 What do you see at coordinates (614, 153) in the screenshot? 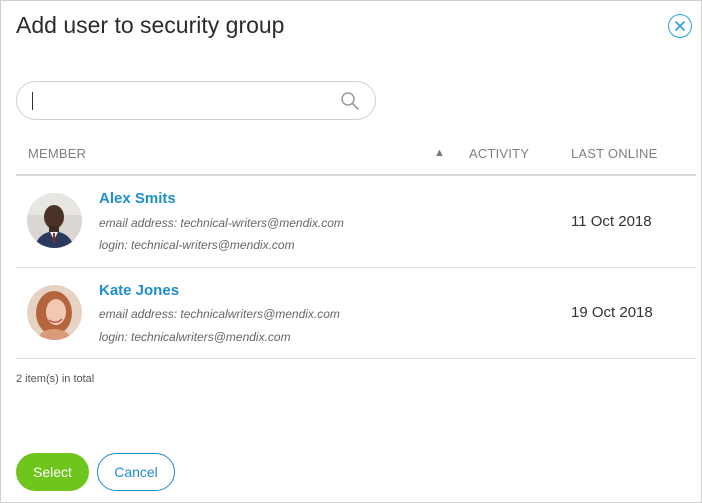
I see `column-header-last-online: LAST ONLINE` at bounding box center [614, 153].